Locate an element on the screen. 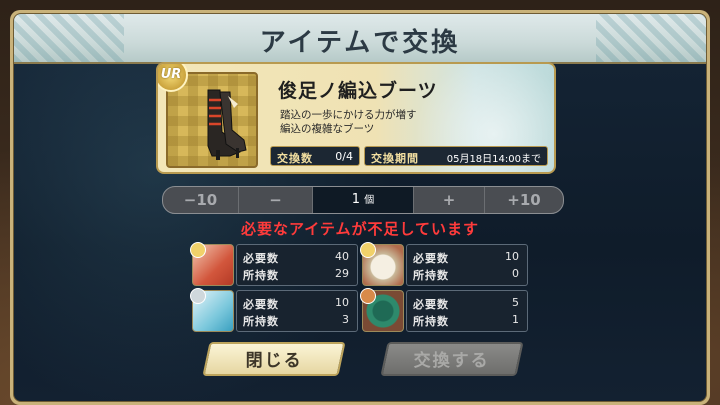  owned-row: 所持数 1 is located at coordinates (466, 321).